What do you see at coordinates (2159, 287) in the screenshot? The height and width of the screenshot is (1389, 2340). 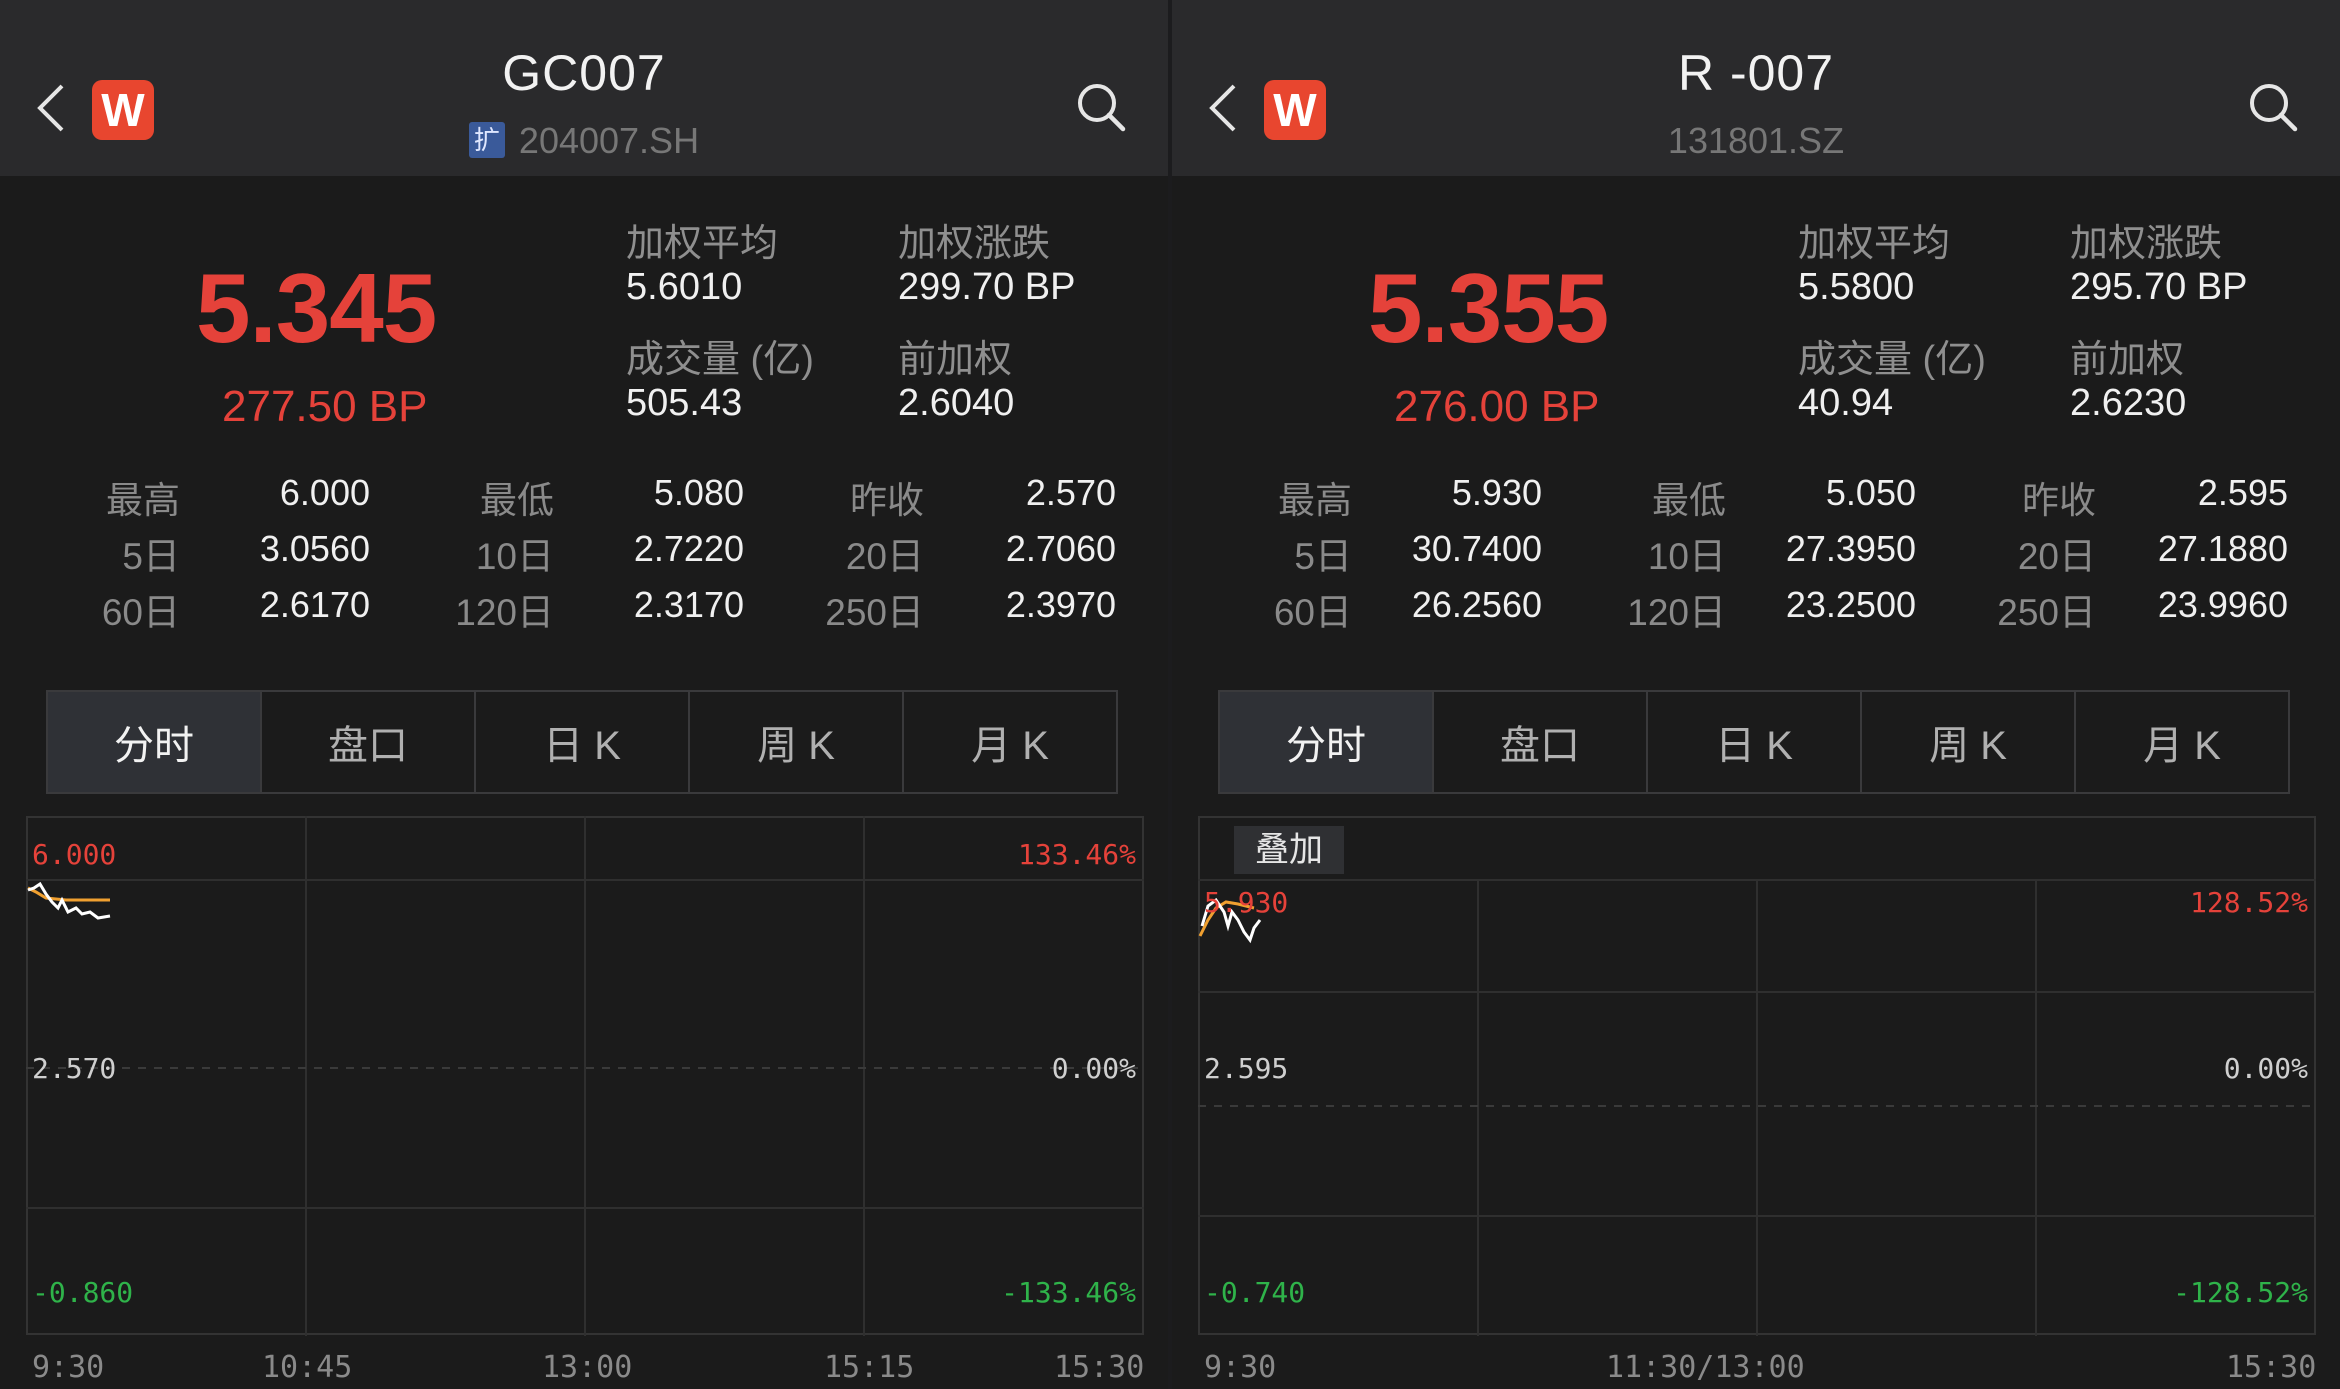 I see `weighted-change-value: 295.70 BP` at bounding box center [2159, 287].